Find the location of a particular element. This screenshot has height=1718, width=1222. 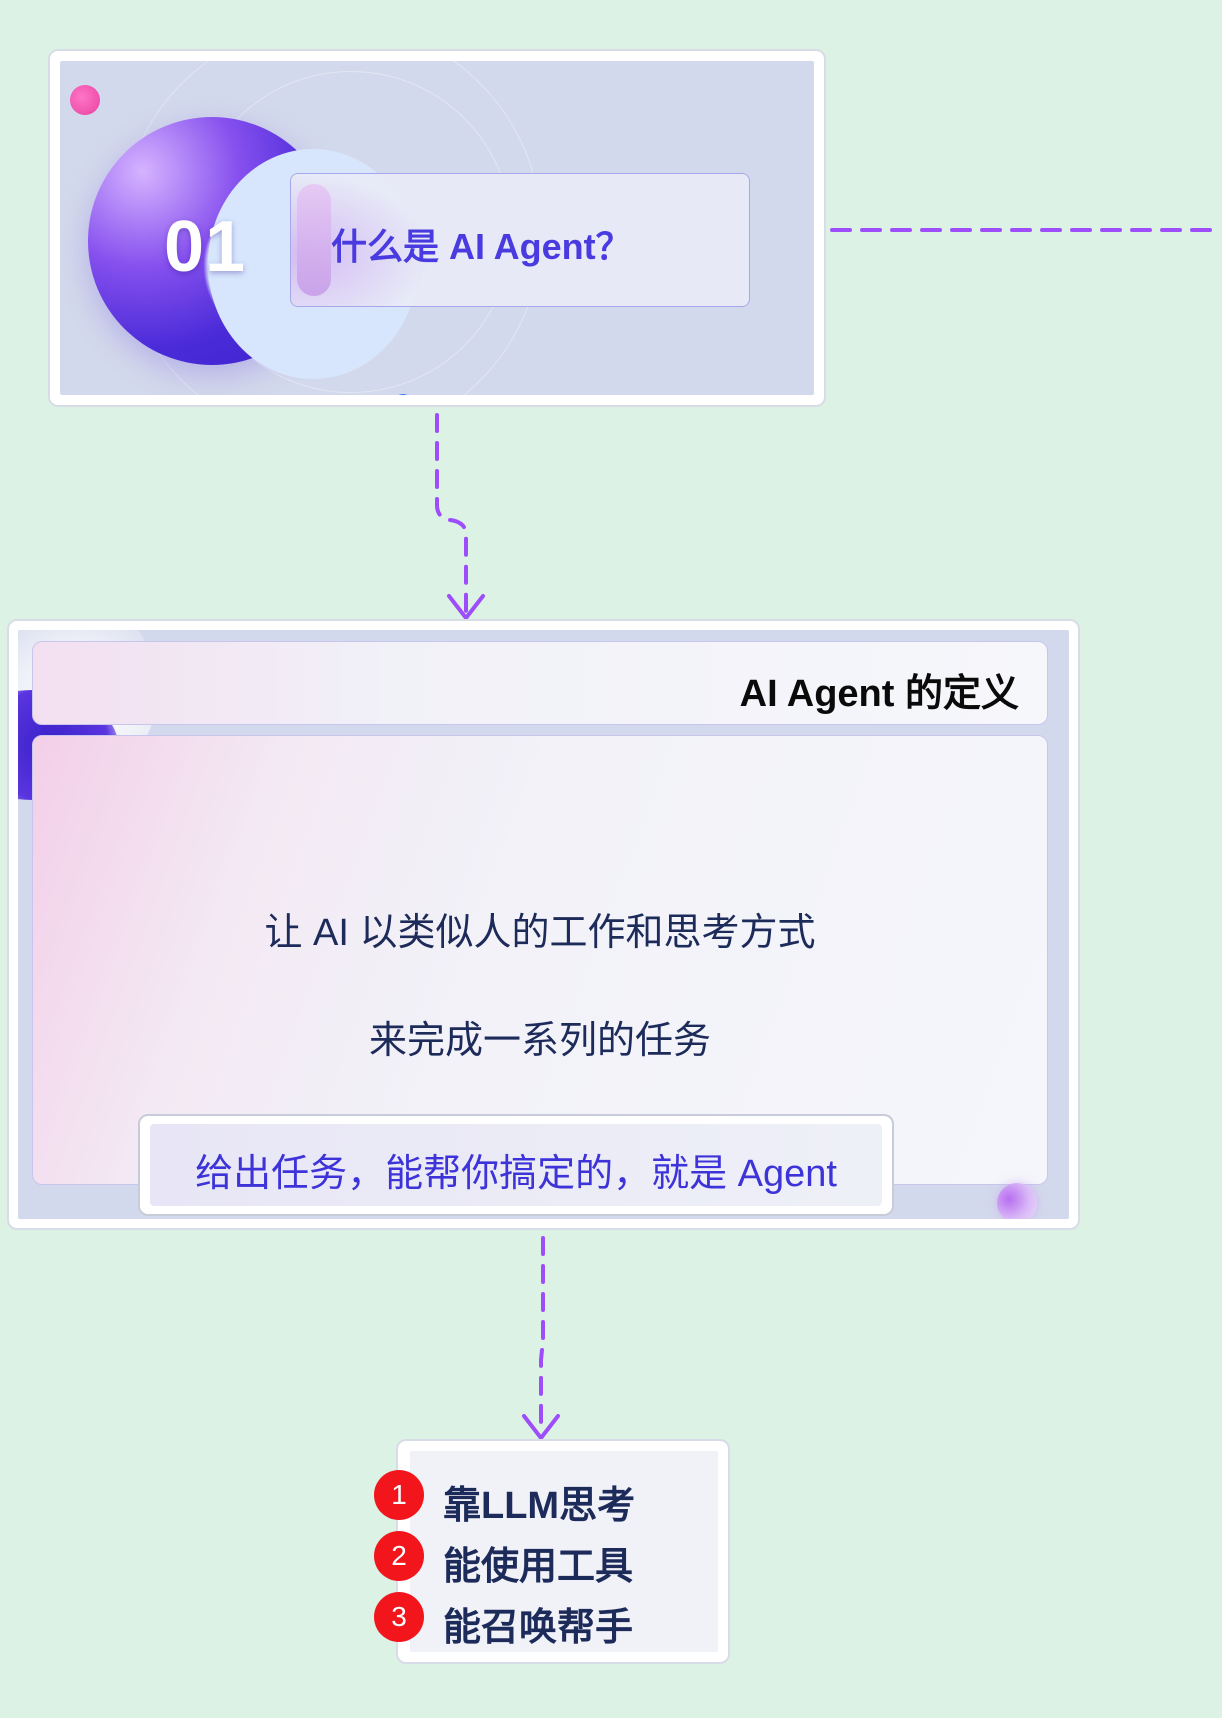

capability-item: 1 靠LLM思考 is located at coordinates (544, 1497).